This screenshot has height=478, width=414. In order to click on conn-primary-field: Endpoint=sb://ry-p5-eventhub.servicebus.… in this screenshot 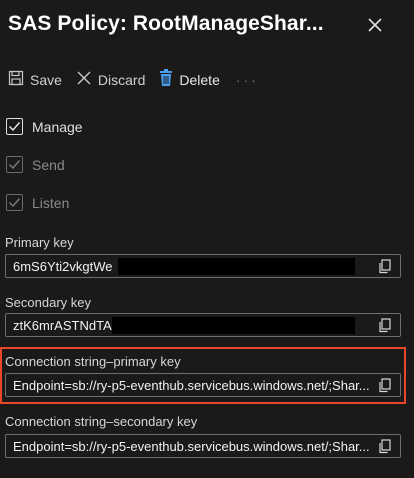, I will do `click(203, 385)`.